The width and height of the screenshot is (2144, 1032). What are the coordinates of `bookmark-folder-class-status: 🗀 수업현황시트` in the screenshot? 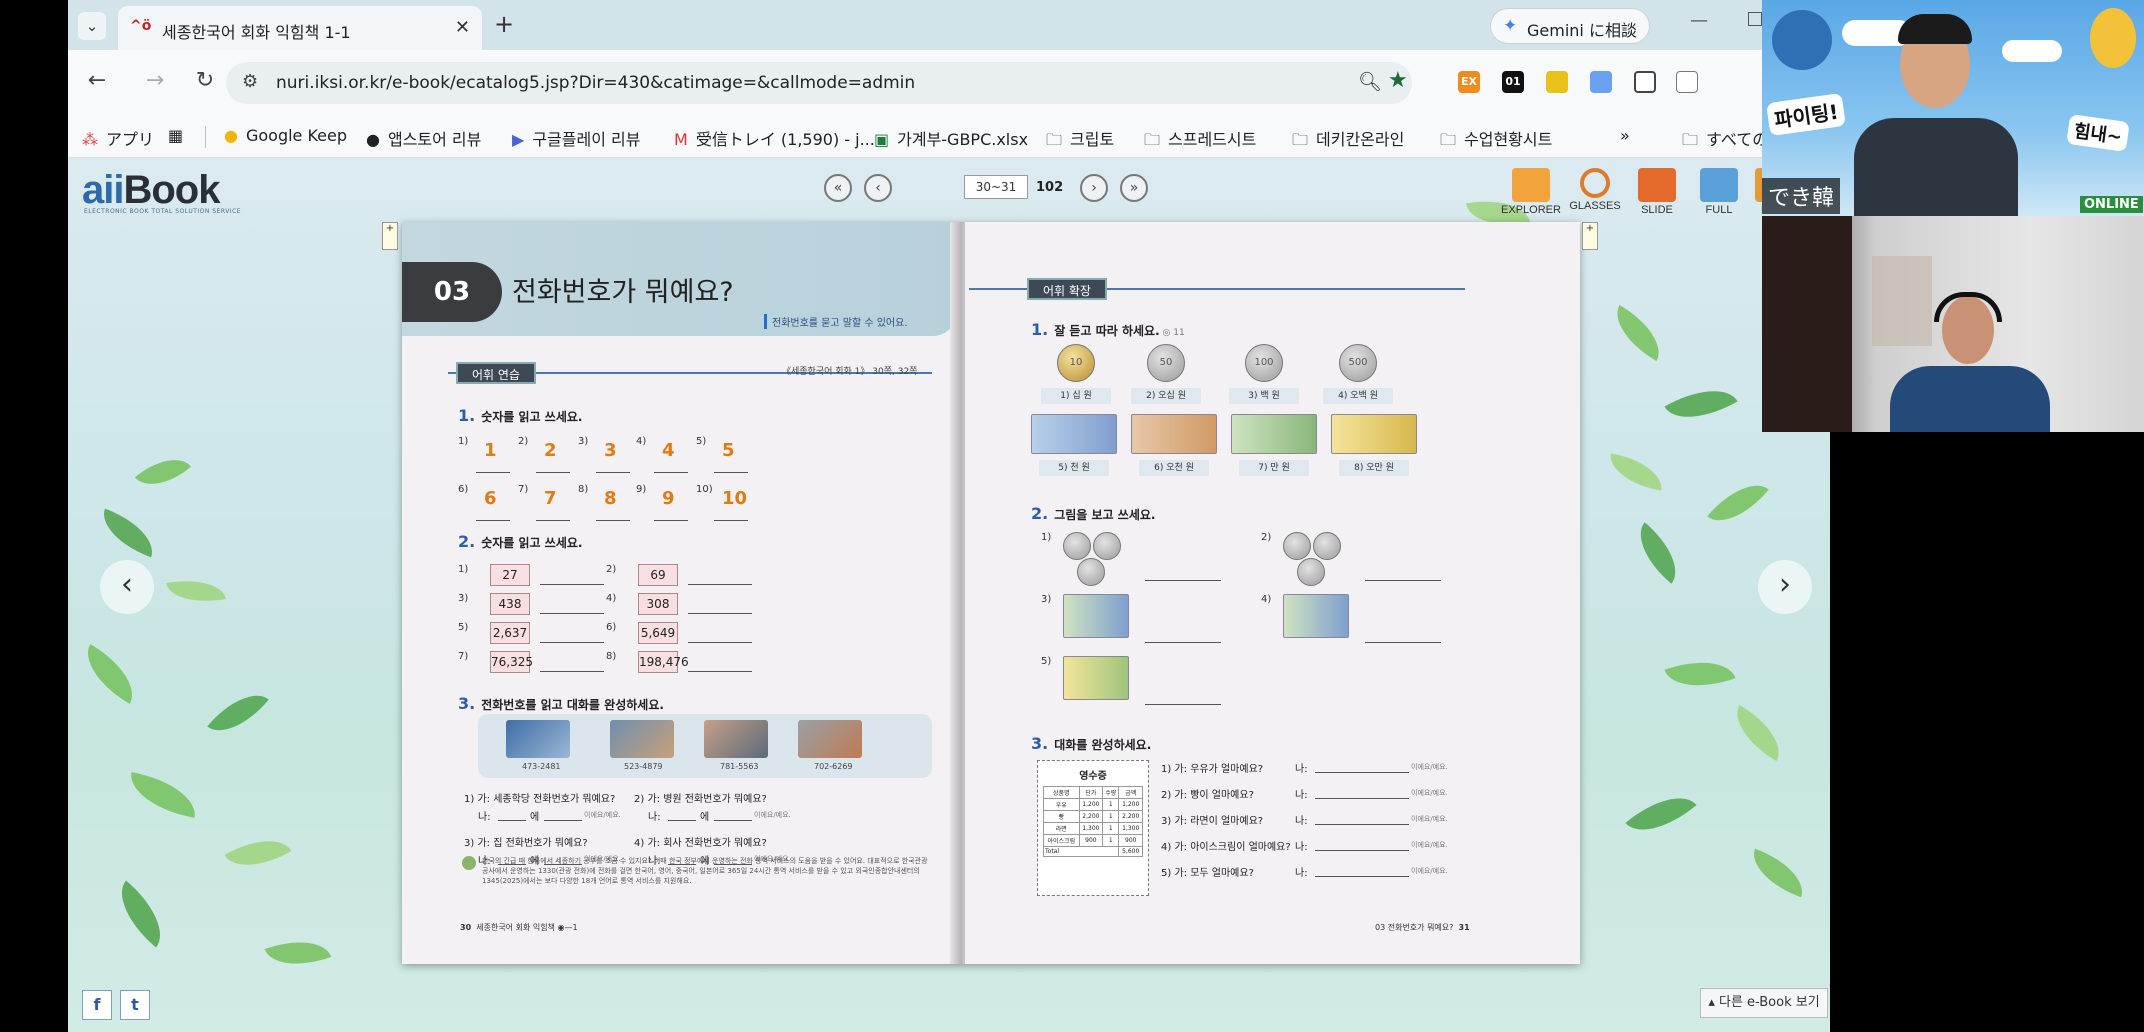 It's located at (1496, 141).